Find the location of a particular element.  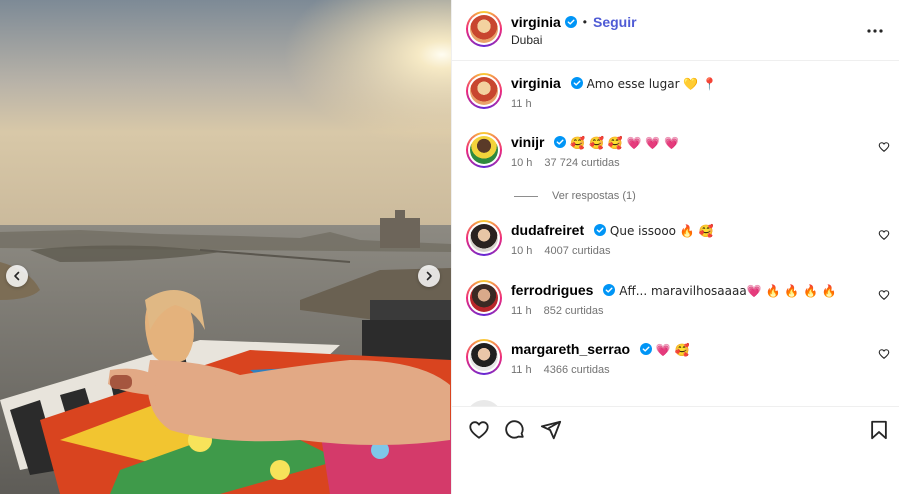

bookmark-icon is located at coordinates (879, 430).